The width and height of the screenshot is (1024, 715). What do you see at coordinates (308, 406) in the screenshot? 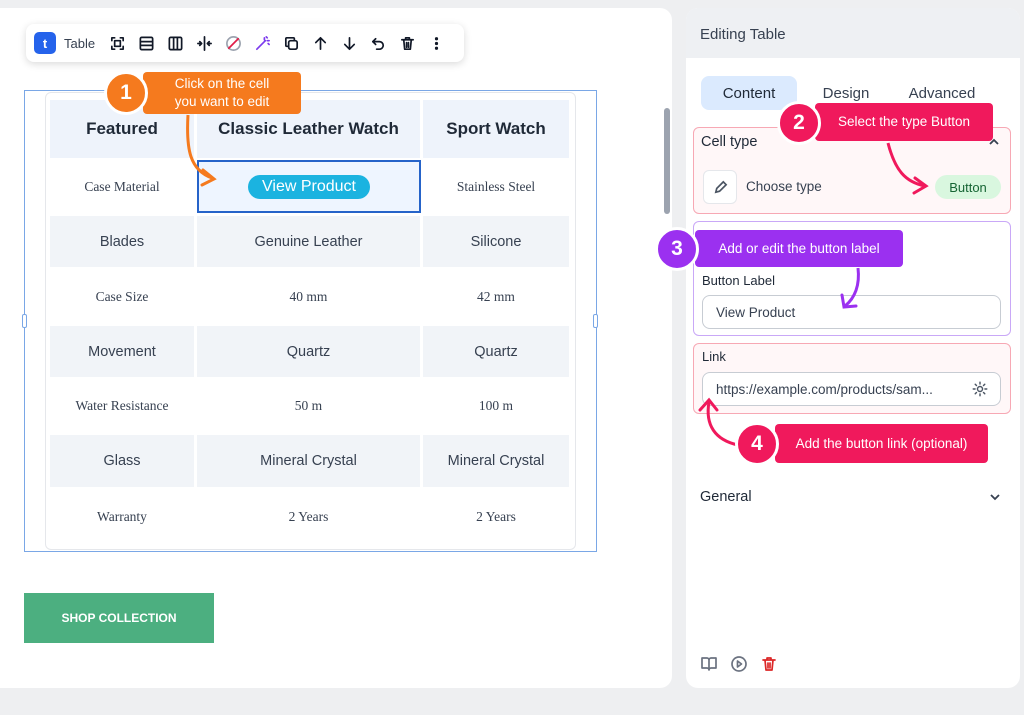
I see `table-cell: 50 m` at bounding box center [308, 406].